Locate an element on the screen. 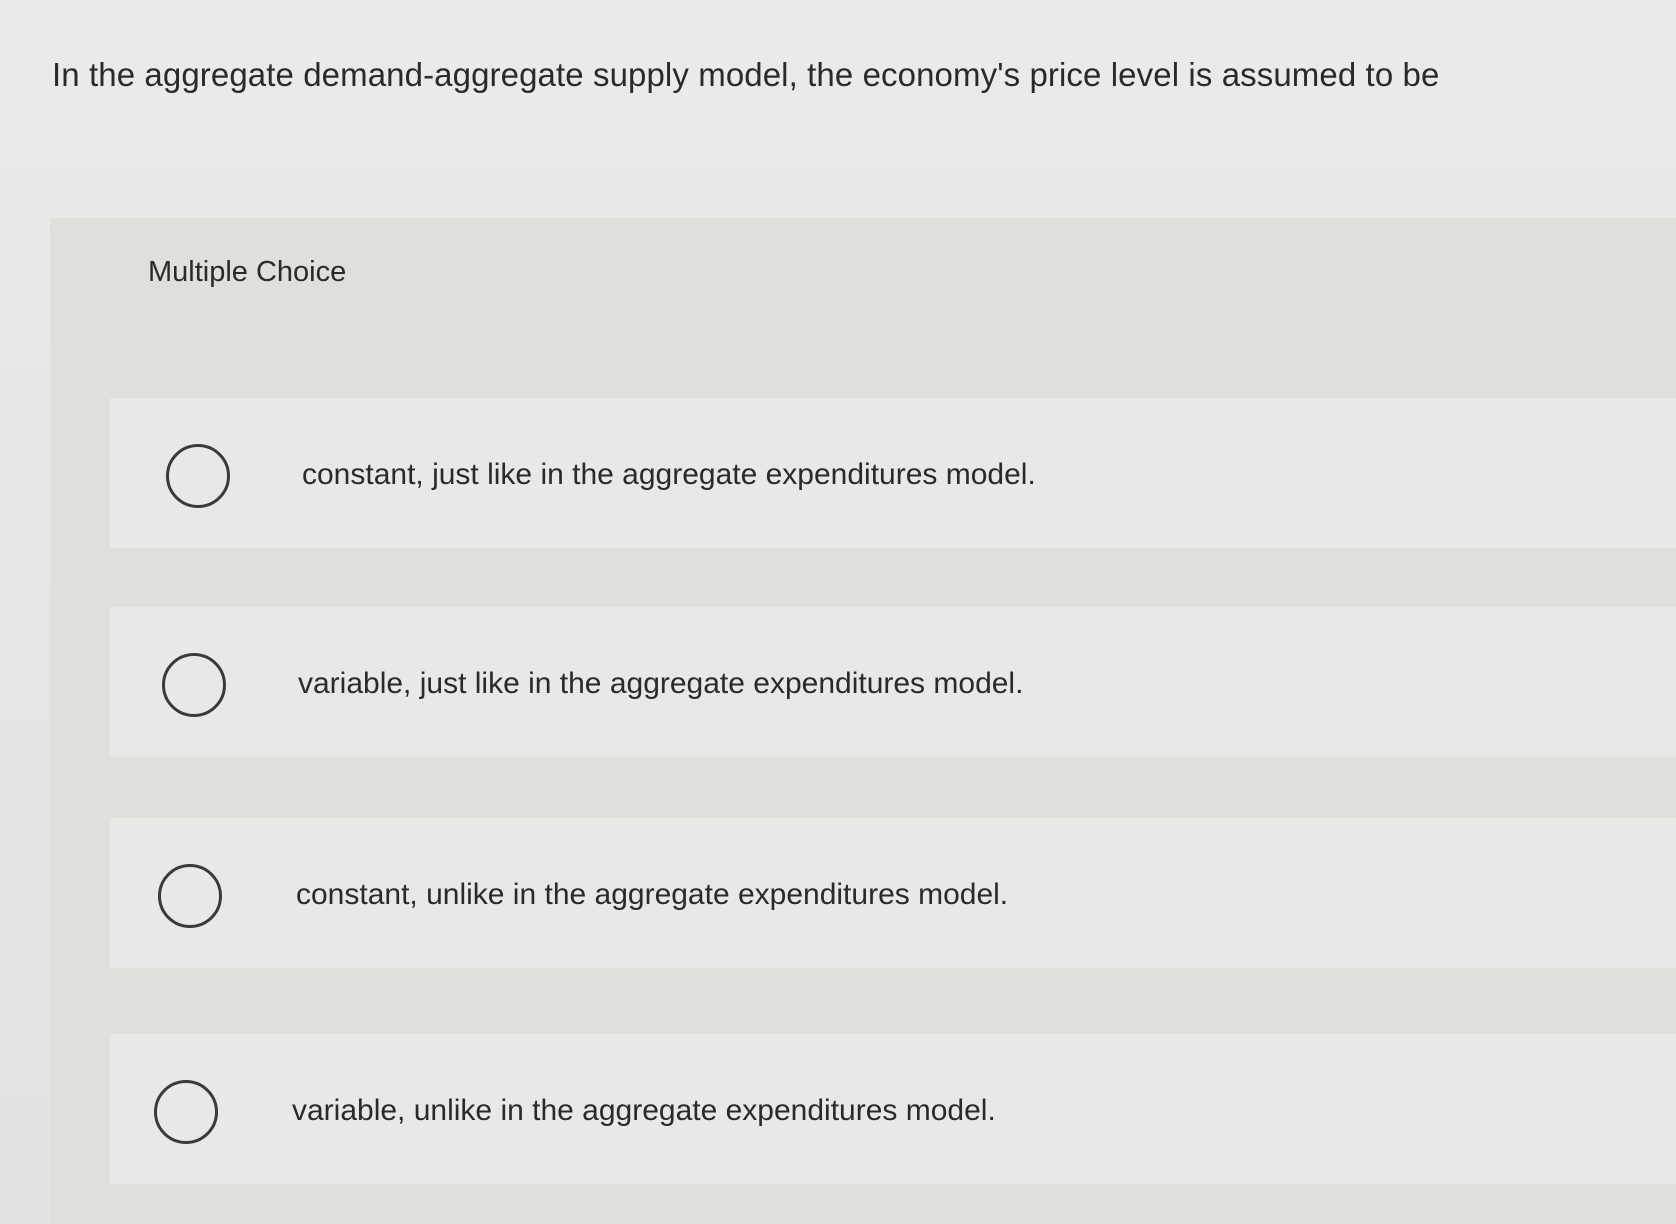  question-type-label: Multiple Choice is located at coordinates (247, 272).